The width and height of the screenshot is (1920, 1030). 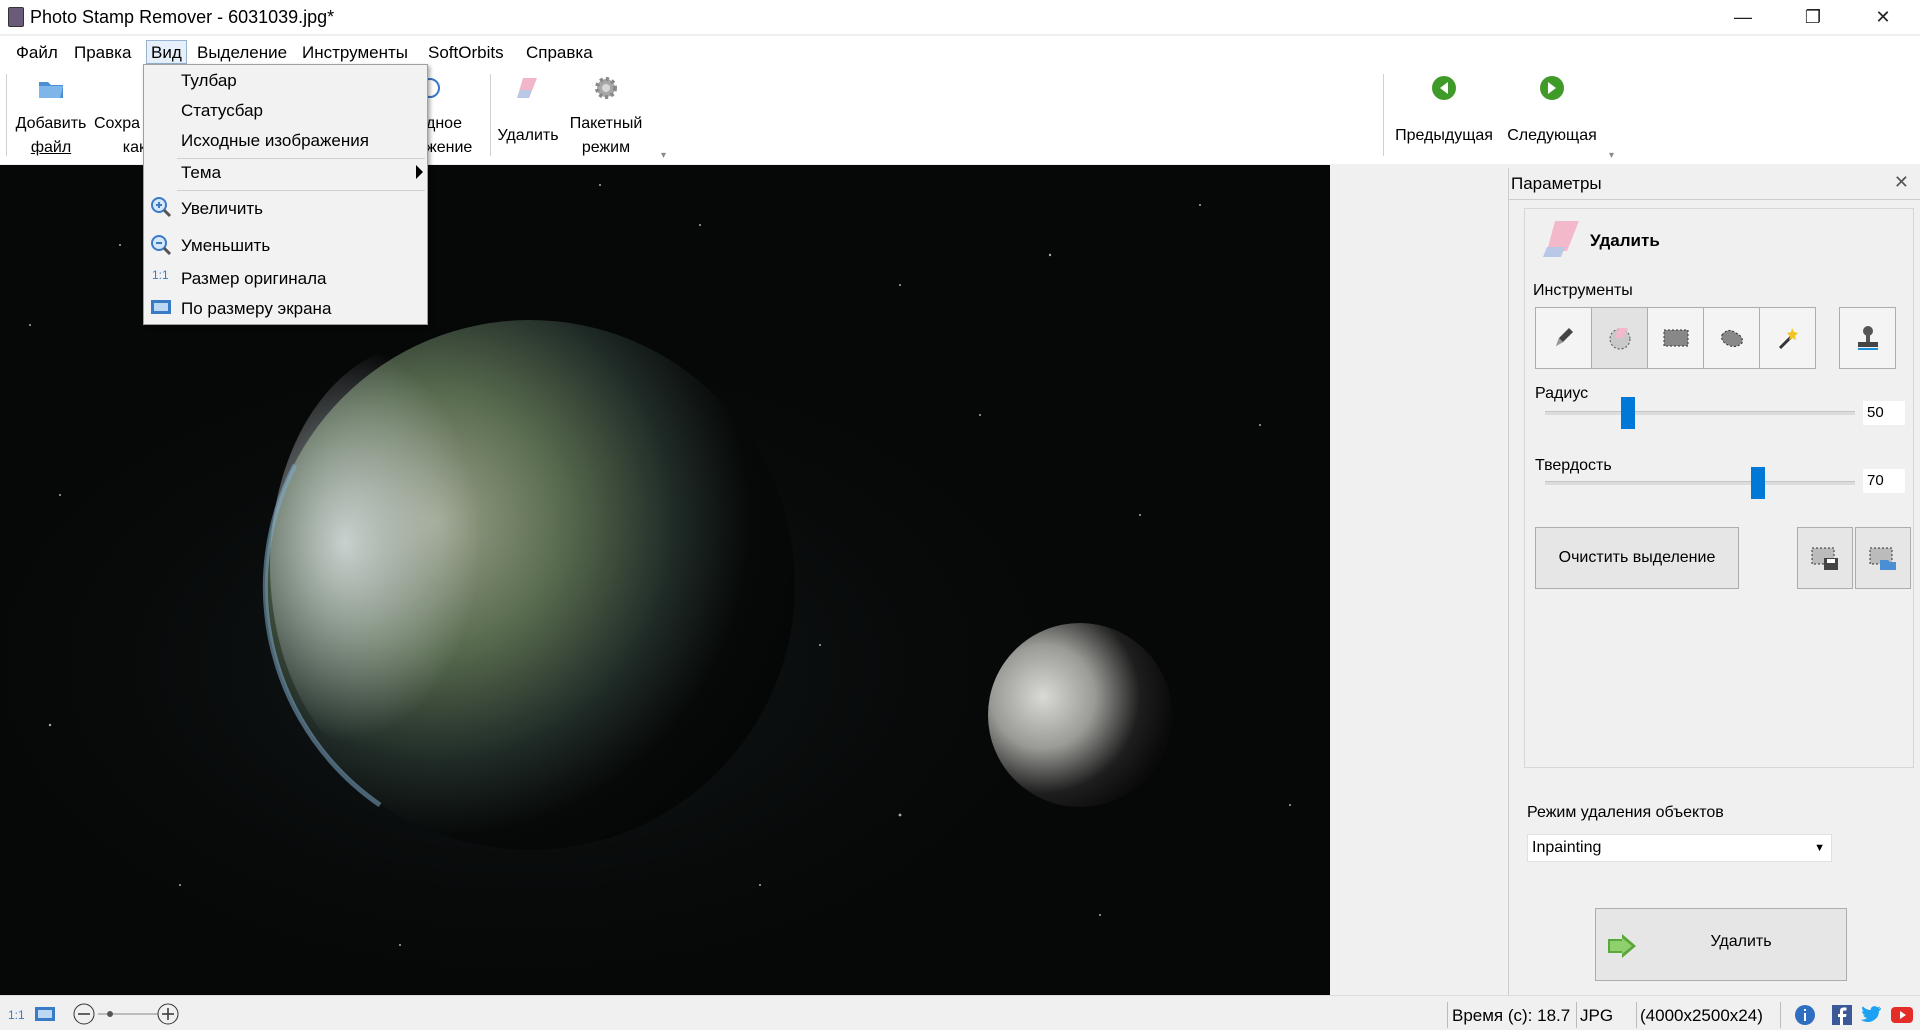 I want to click on delete-button-label: Удалить, so click(x=1741, y=941).